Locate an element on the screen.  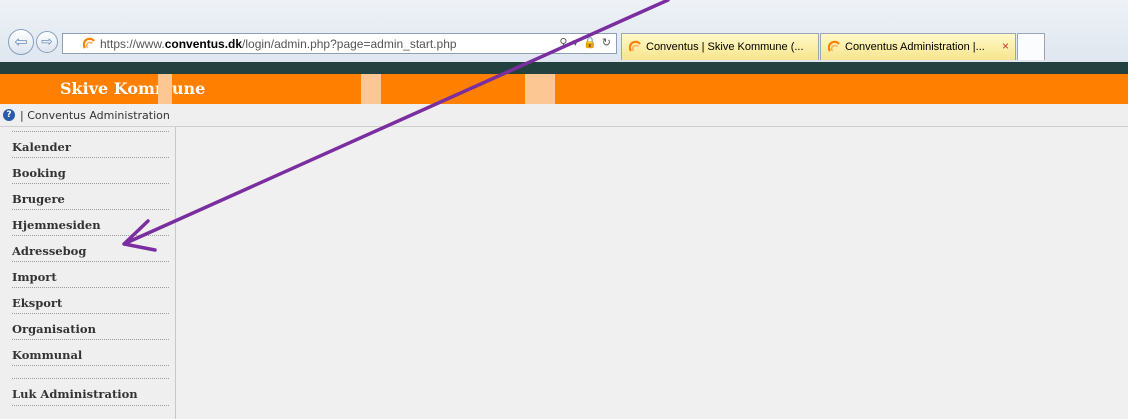
tab-conventus-administration: Conventus Administration |... × is located at coordinates (918, 46).